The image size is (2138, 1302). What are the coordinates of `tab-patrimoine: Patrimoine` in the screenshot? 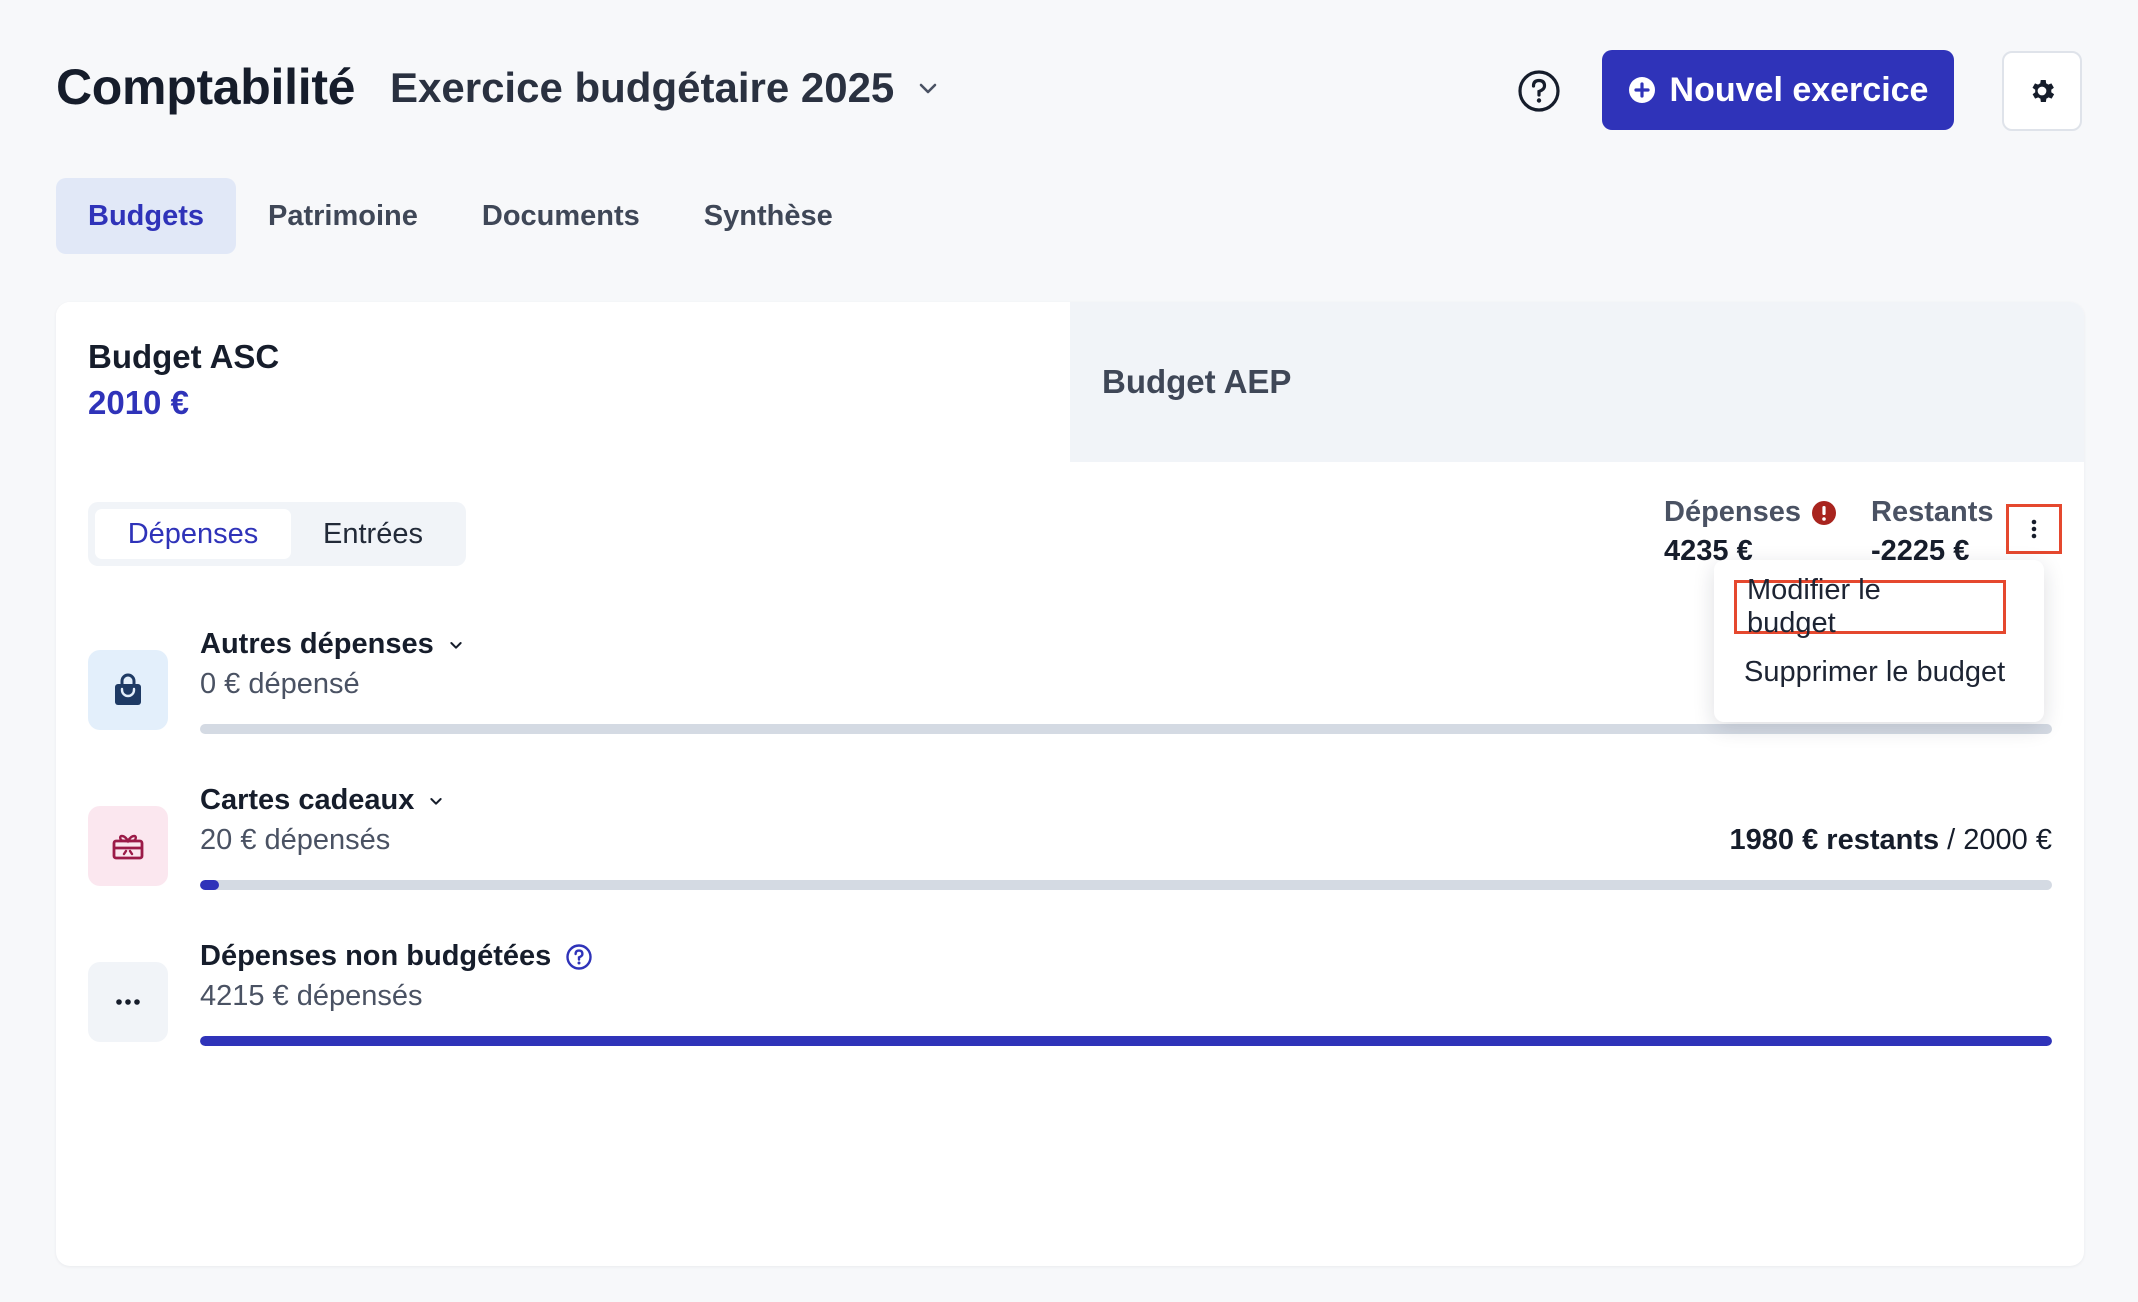 It's located at (343, 216).